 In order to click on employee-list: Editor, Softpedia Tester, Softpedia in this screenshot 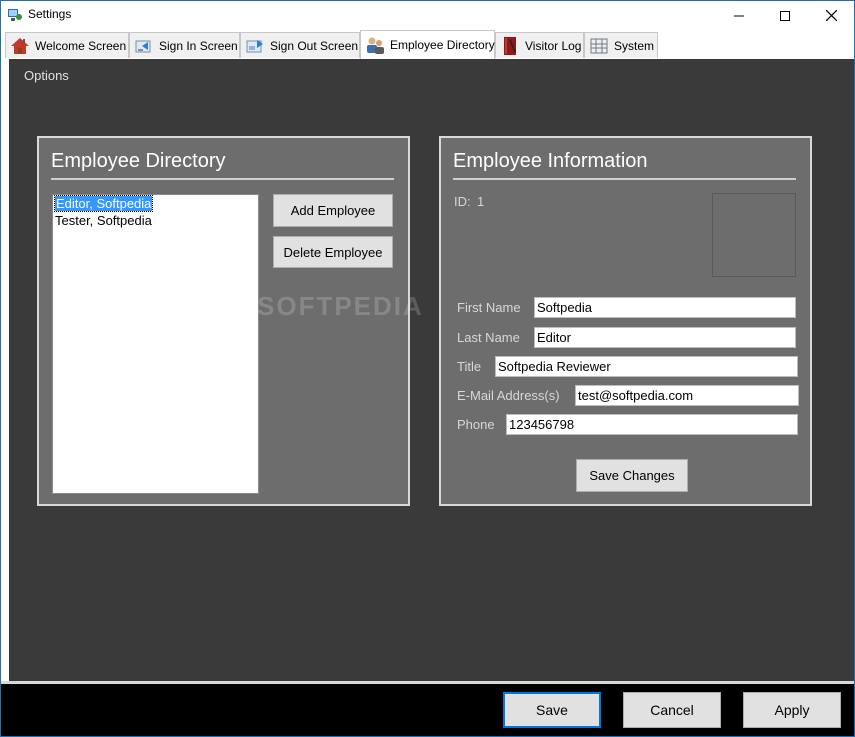, I will do `click(155, 344)`.